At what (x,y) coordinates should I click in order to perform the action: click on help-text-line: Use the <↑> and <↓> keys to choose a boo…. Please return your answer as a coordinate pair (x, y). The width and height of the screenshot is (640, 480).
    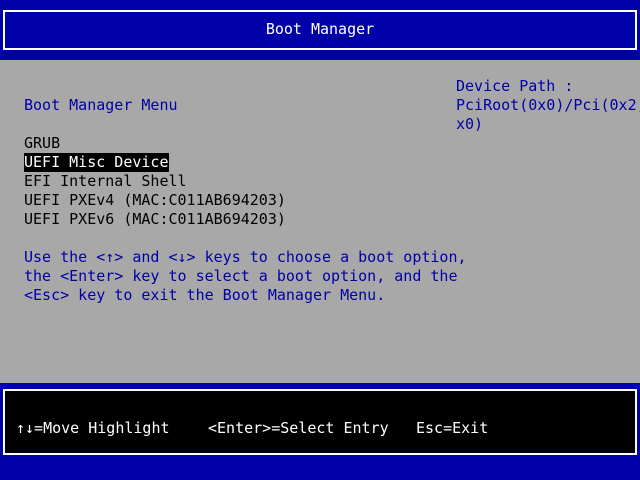
    Looking at the image, I should click on (245, 257).